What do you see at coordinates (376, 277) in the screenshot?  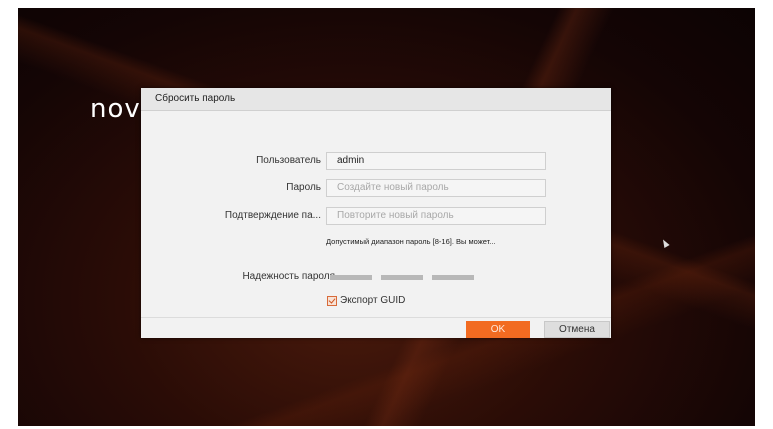 I see `password-strength-row: Надежность пароля` at bounding box center [376, 277].